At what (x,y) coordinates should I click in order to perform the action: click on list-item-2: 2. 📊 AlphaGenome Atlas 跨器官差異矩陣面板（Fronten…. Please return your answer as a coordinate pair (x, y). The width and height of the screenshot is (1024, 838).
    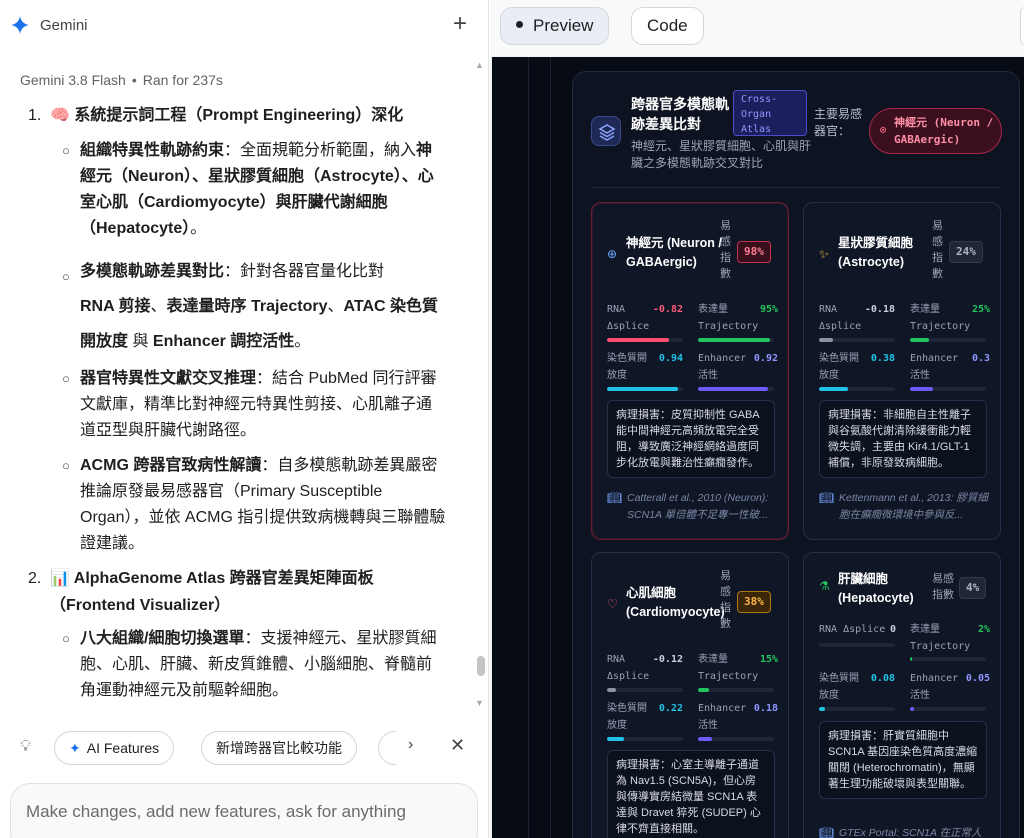
    Looking at the image, I should click on (243, 592).